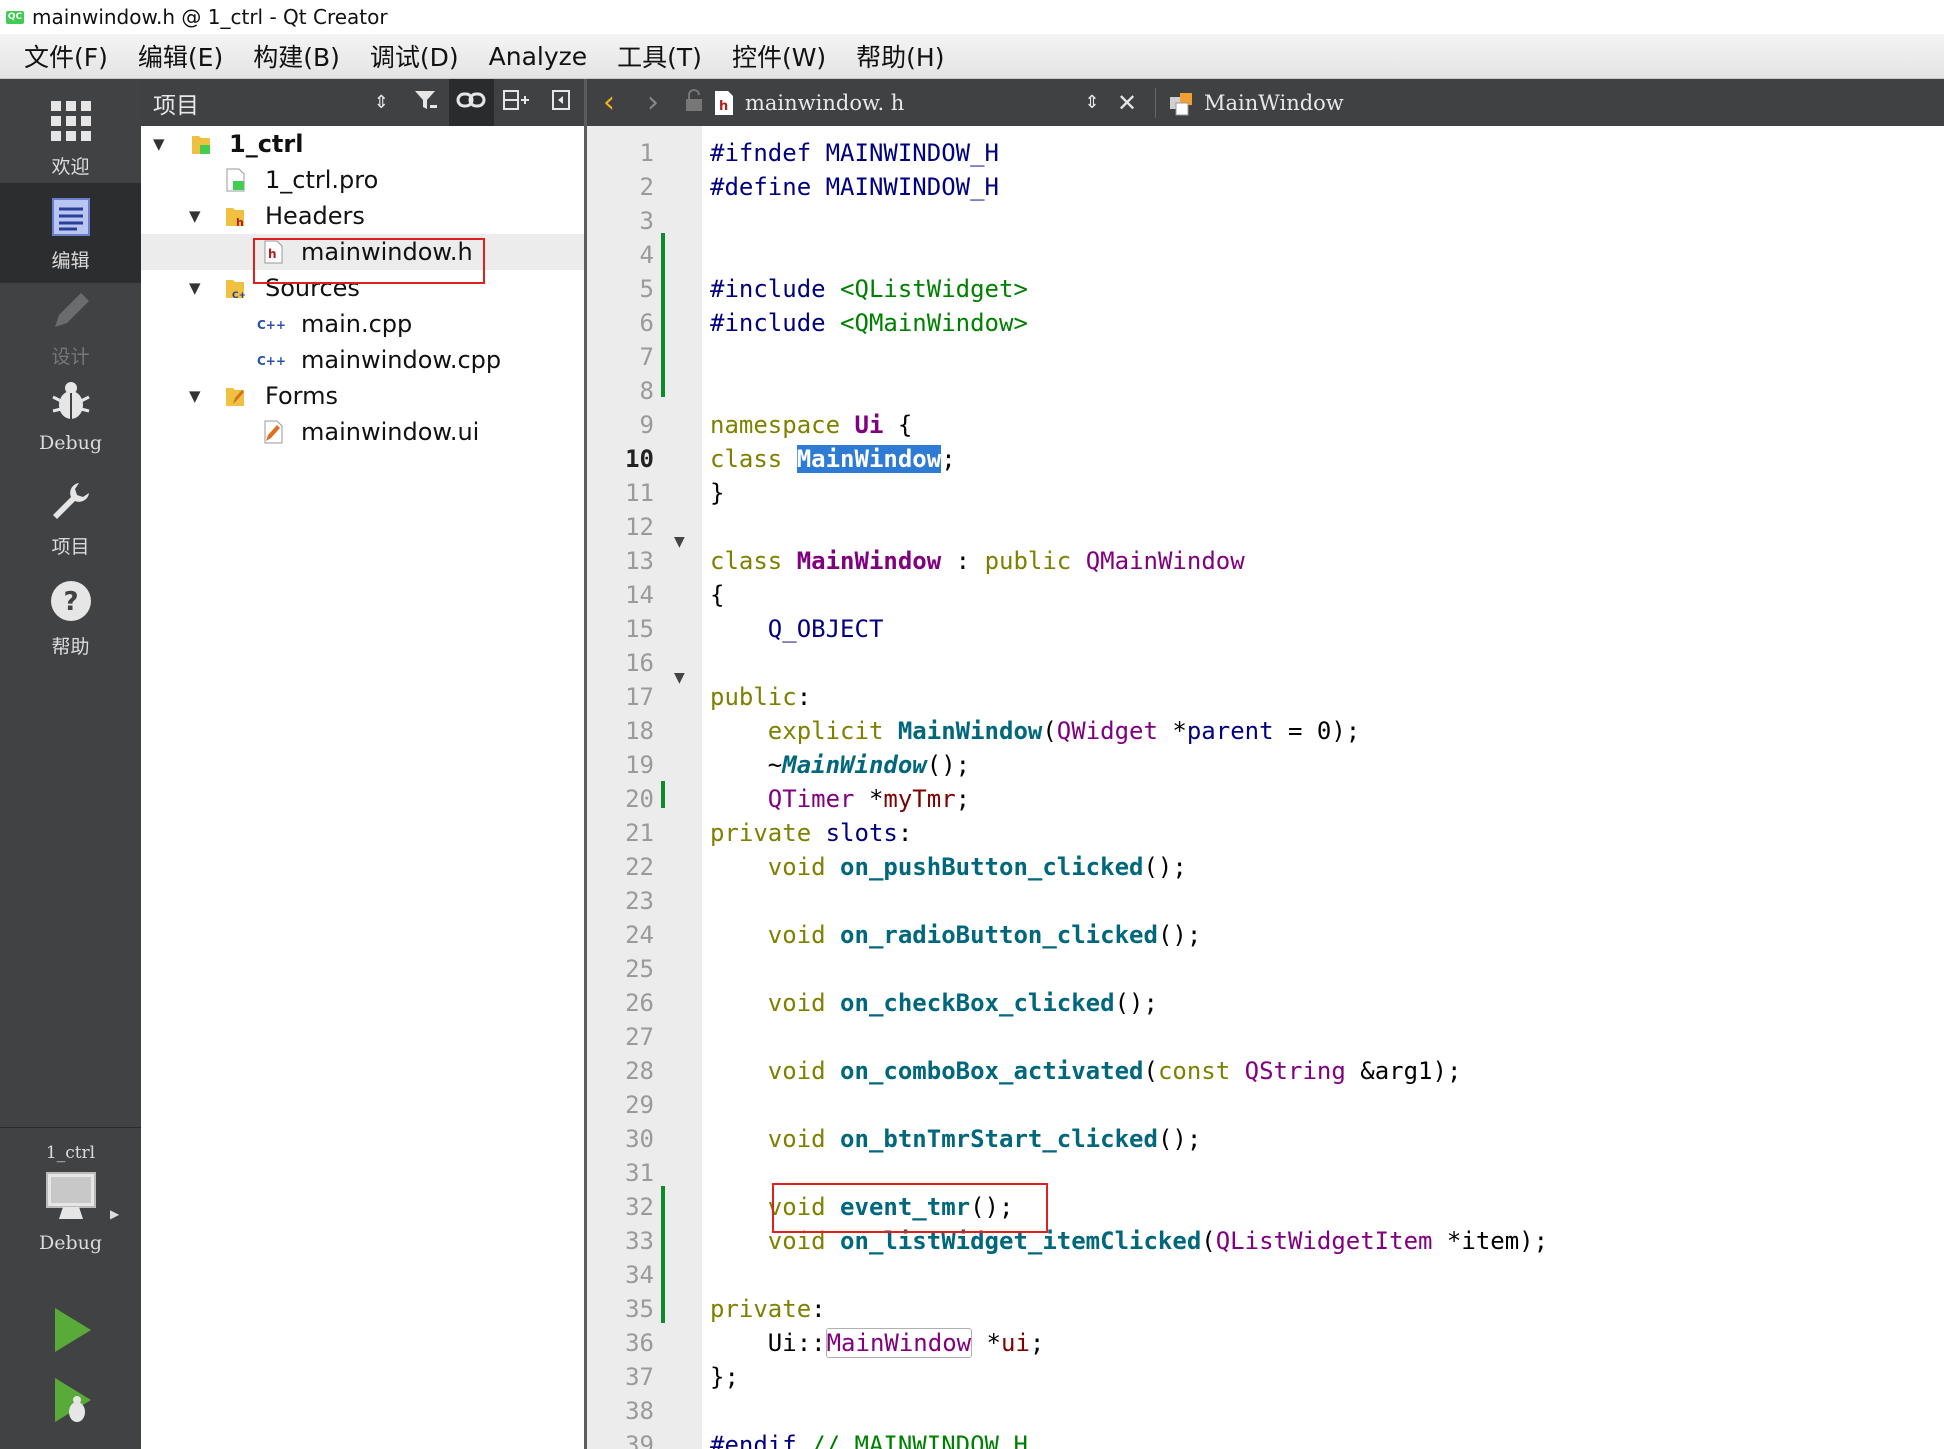  What do you see at coordinates (1181, 103) in the screenshot?
I see `class-symbol-icon` at bounding box center [1181, 103].